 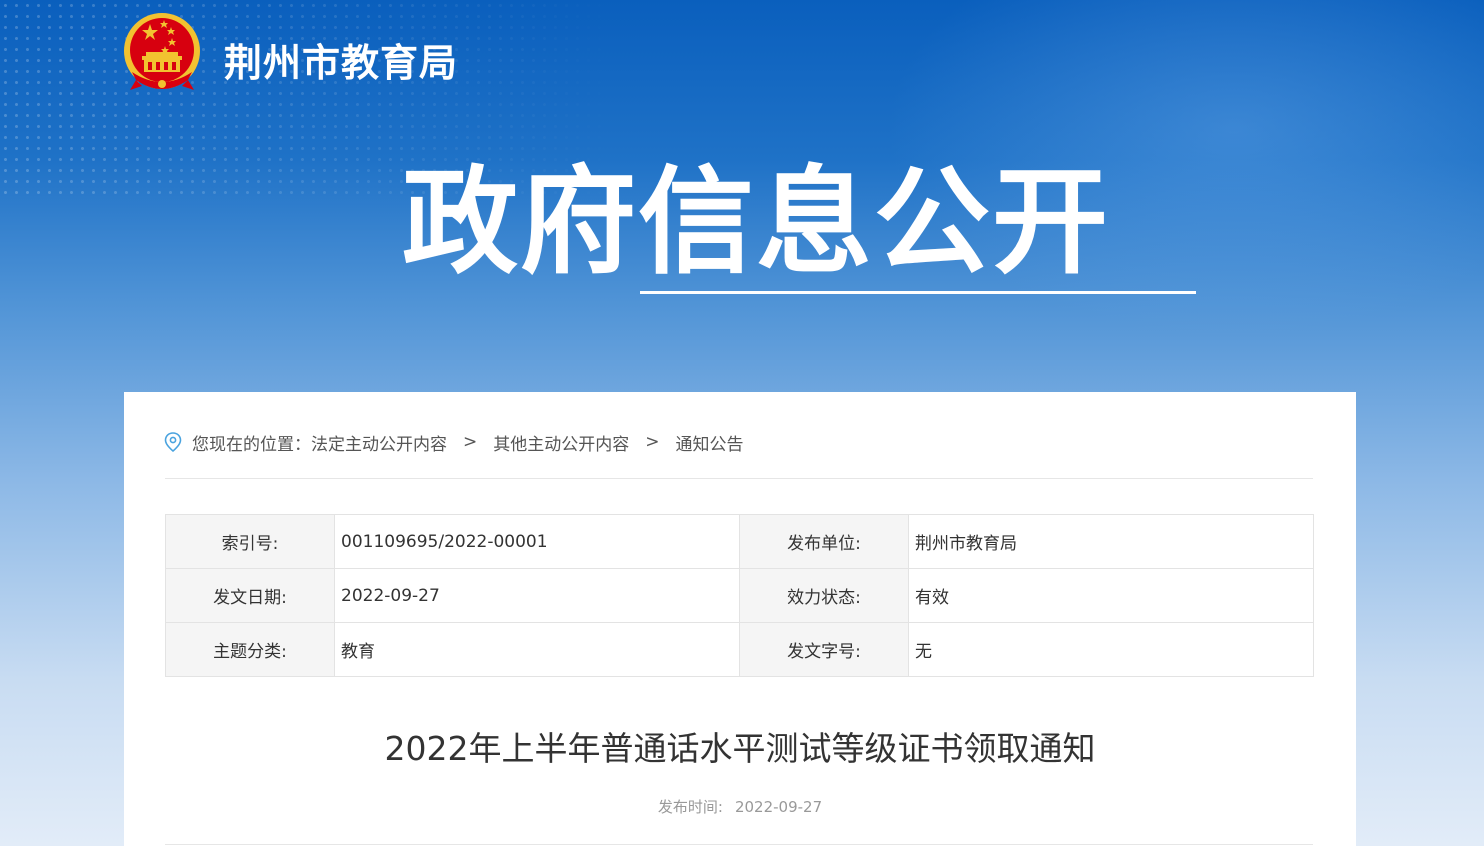 I want to click on publish-time: 发布时间: 2022-09-27, so click(x=740, y=806).